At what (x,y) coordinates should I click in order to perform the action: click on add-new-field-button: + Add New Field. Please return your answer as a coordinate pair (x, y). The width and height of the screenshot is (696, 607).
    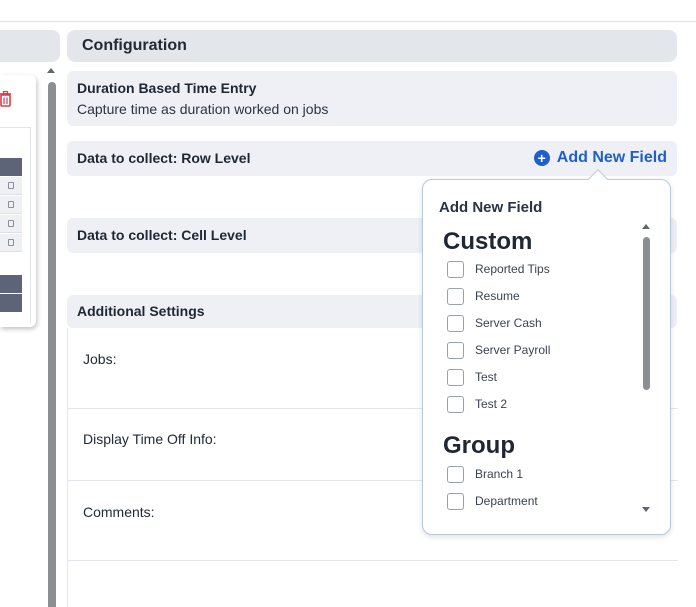
    Looking at the image, I should click on (600, 158).